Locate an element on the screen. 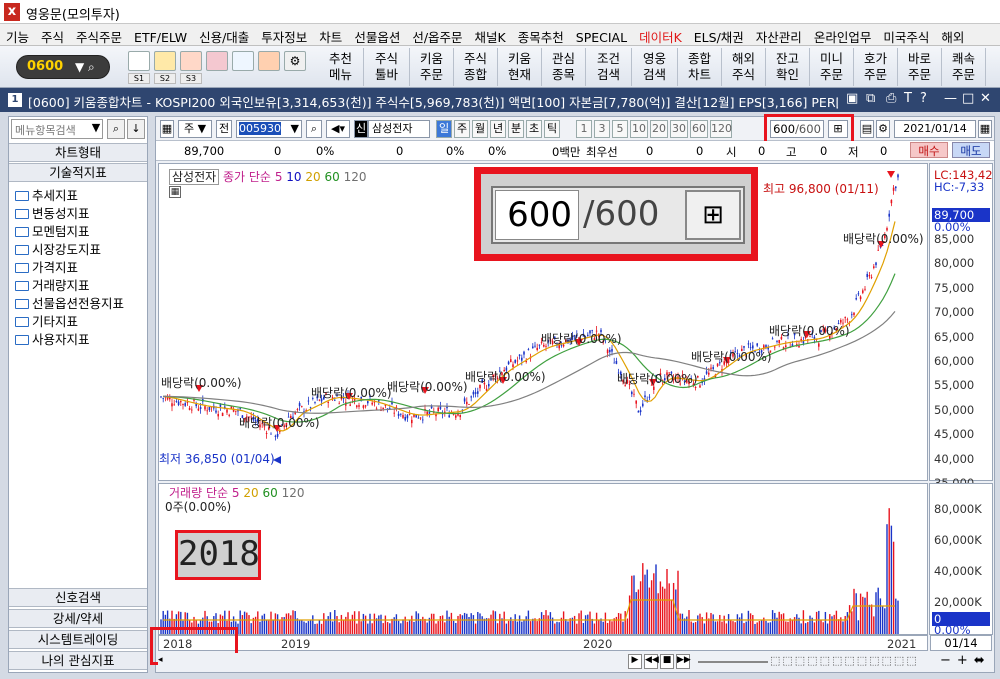 The height and width of the screenshot is (679, 1000). toolbar-button: 관심 종목 is located at coordinates (564, 67).